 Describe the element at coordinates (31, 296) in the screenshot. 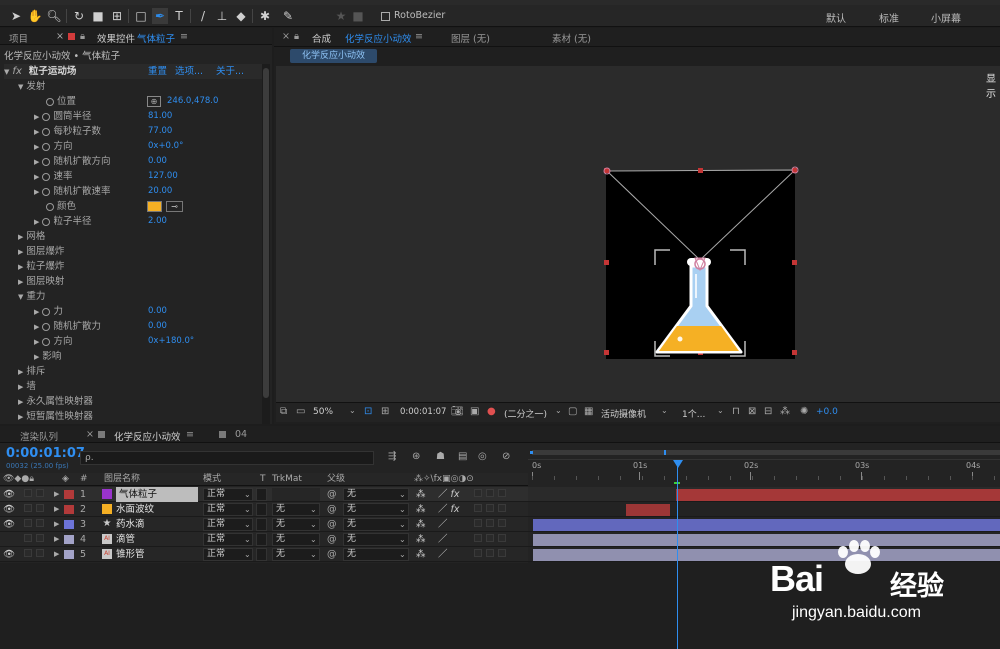

I see `group-gravity: ▼ 重力` at that location.